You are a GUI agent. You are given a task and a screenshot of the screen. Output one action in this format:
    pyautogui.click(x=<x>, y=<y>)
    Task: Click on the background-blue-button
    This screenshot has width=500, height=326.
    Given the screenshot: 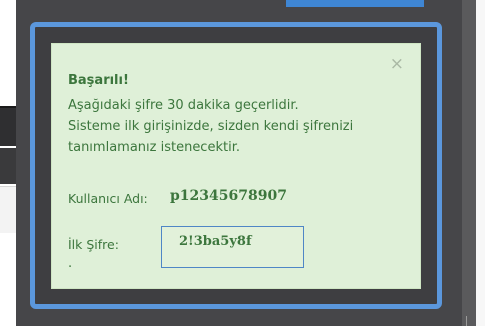 What is the action you would take?
    pyautogui.click(x=355, y=3)
    